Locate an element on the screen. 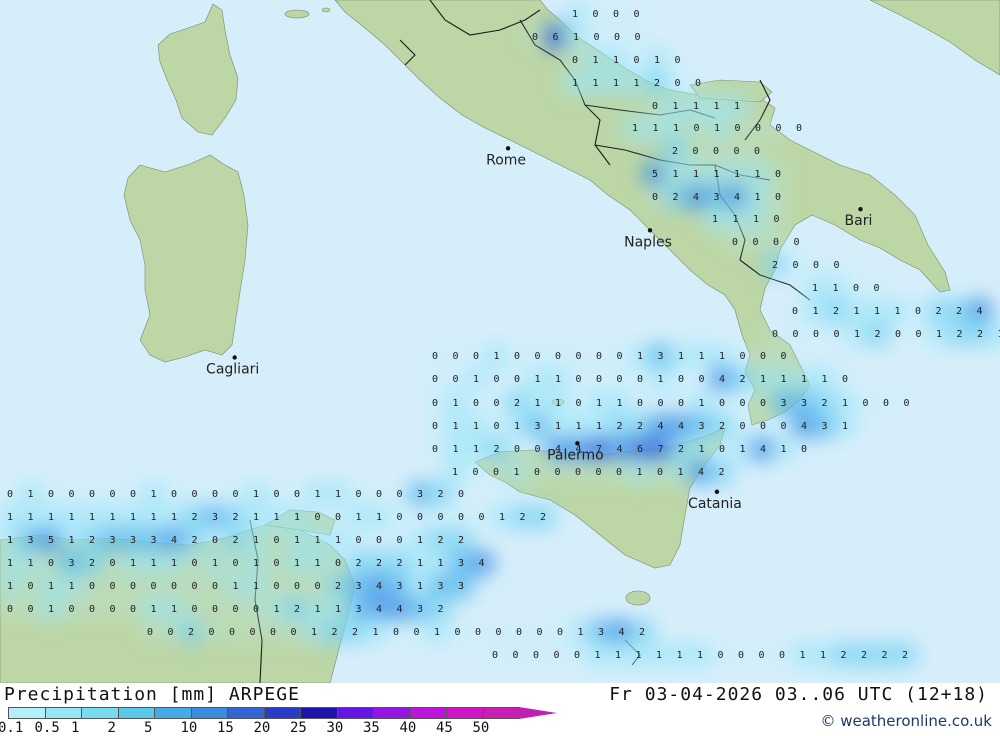 Image resolution: width=1000 pixels, height=736 pixels. city-marker-cagliari is located at coordinates (234, 357).